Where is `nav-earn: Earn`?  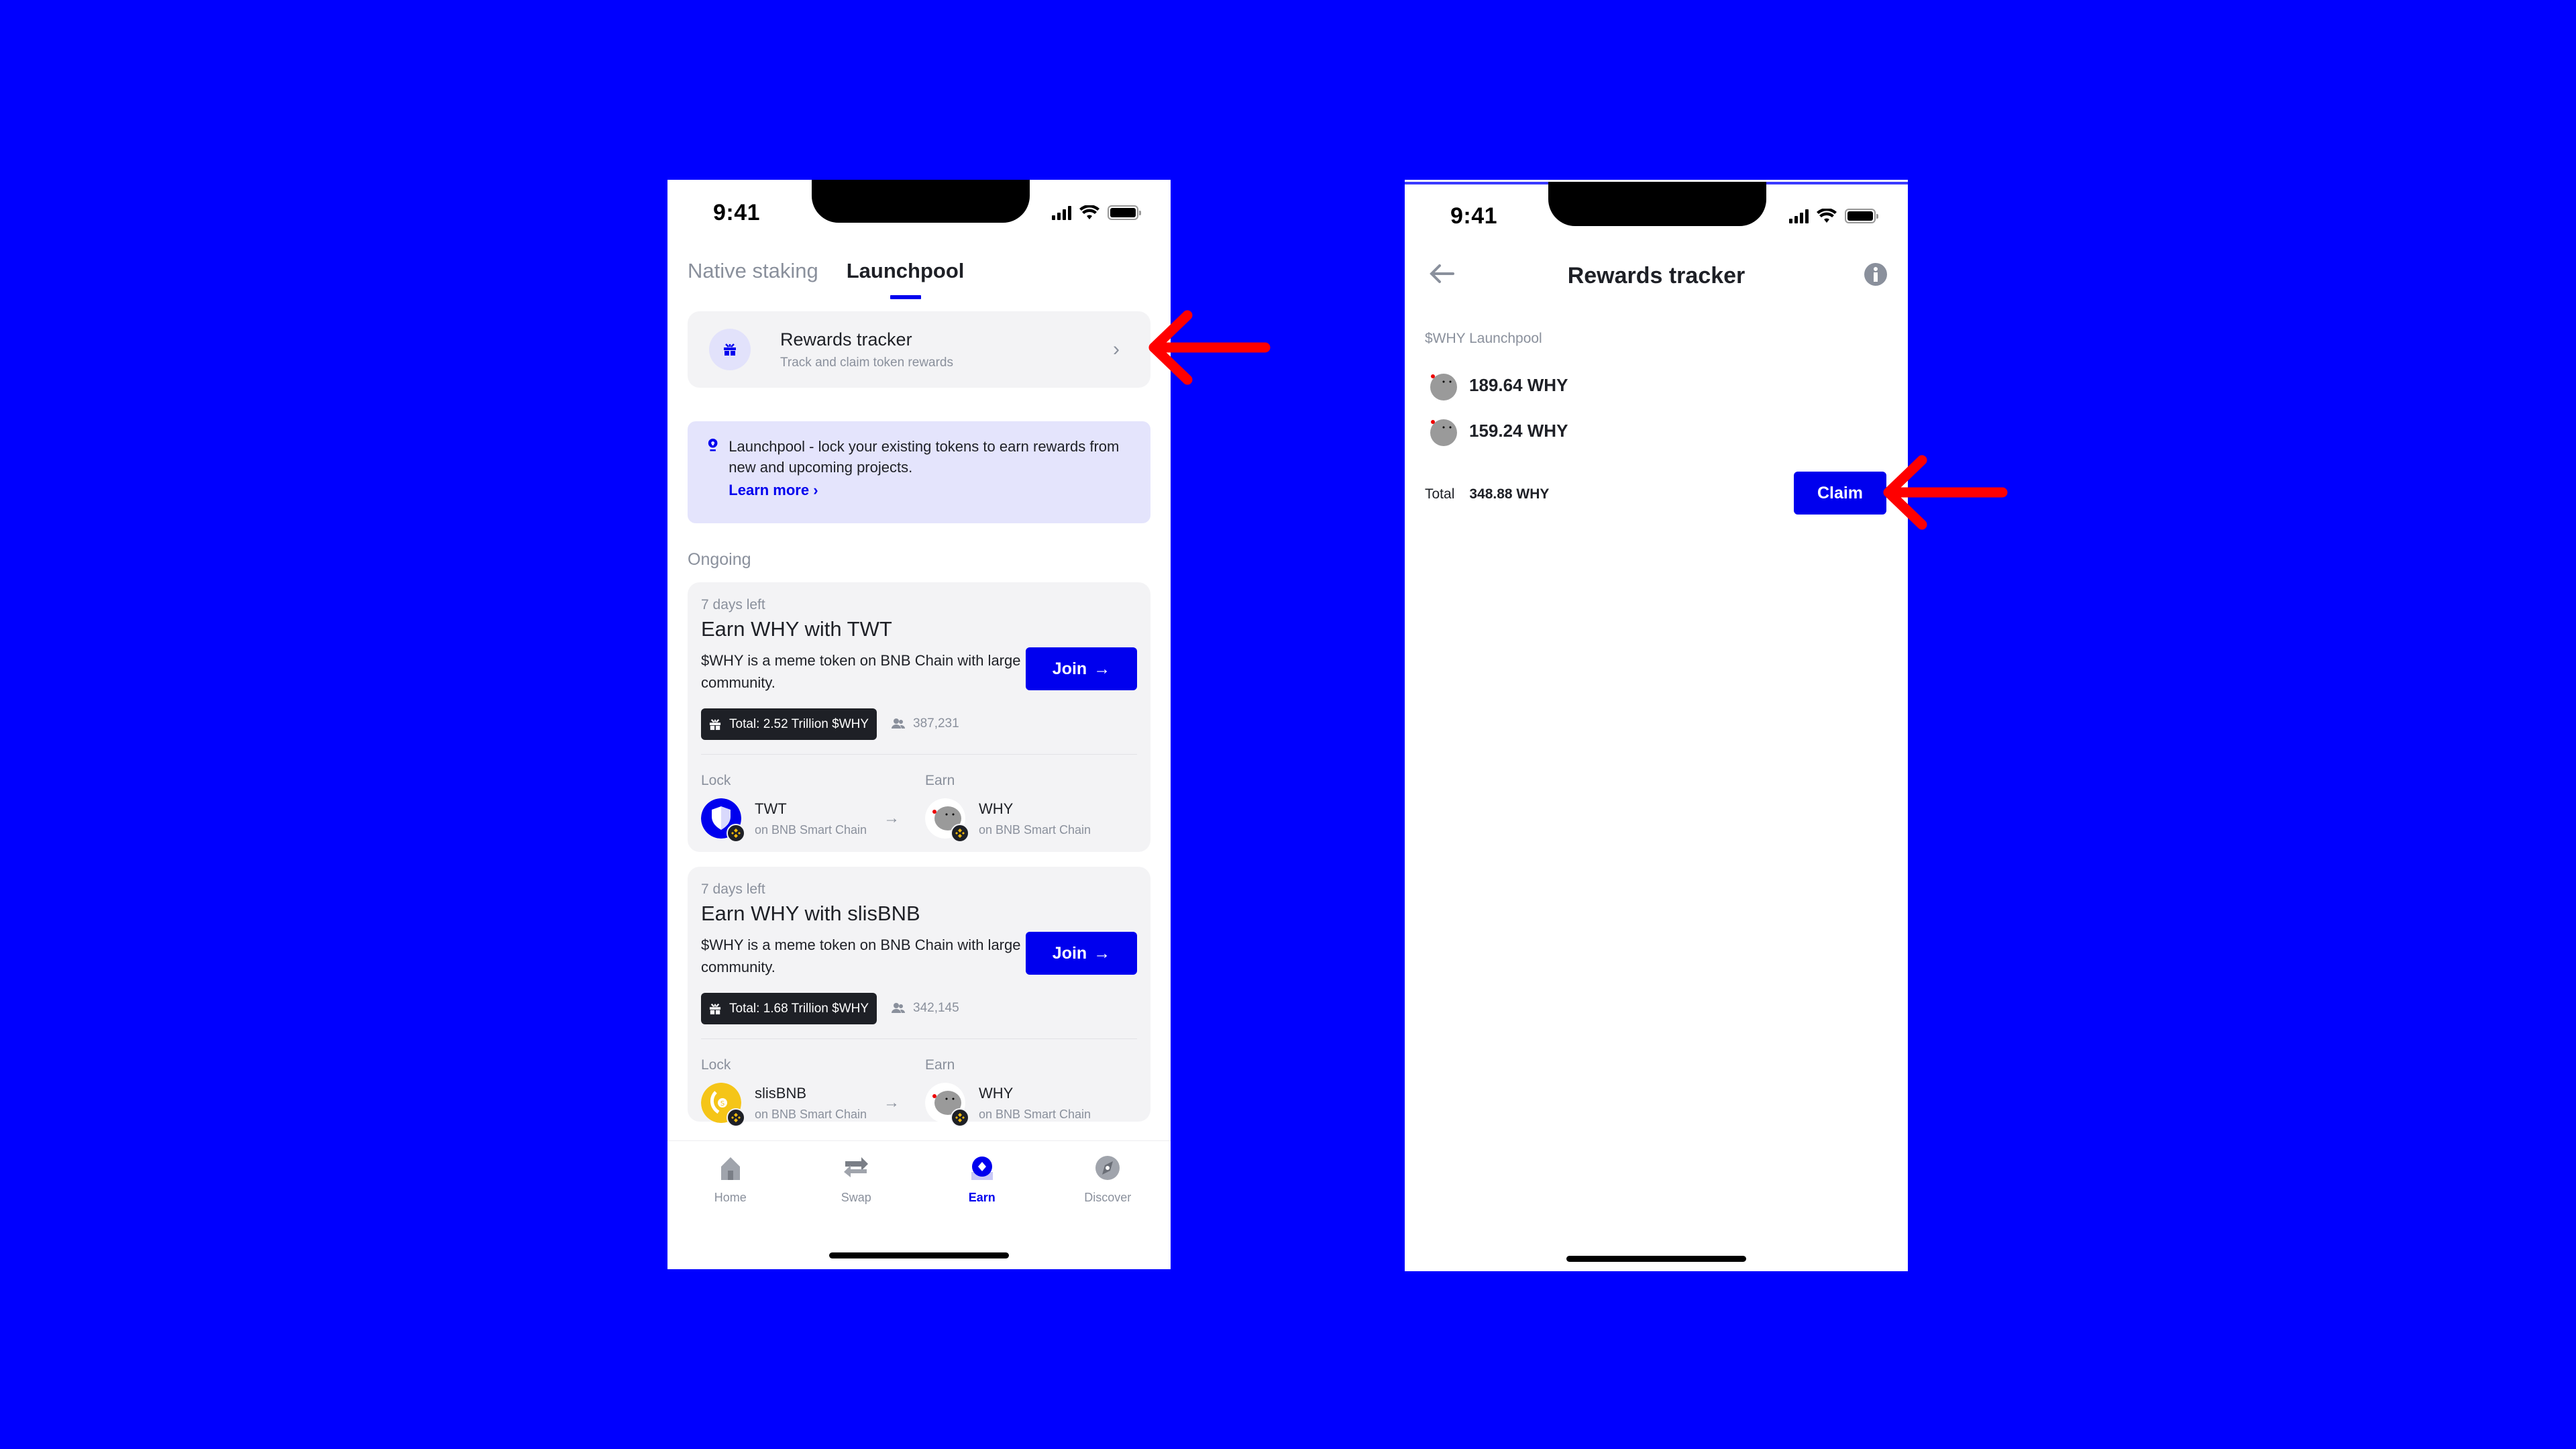
nav-earn: Earn is located at coordinates (982, 1181).